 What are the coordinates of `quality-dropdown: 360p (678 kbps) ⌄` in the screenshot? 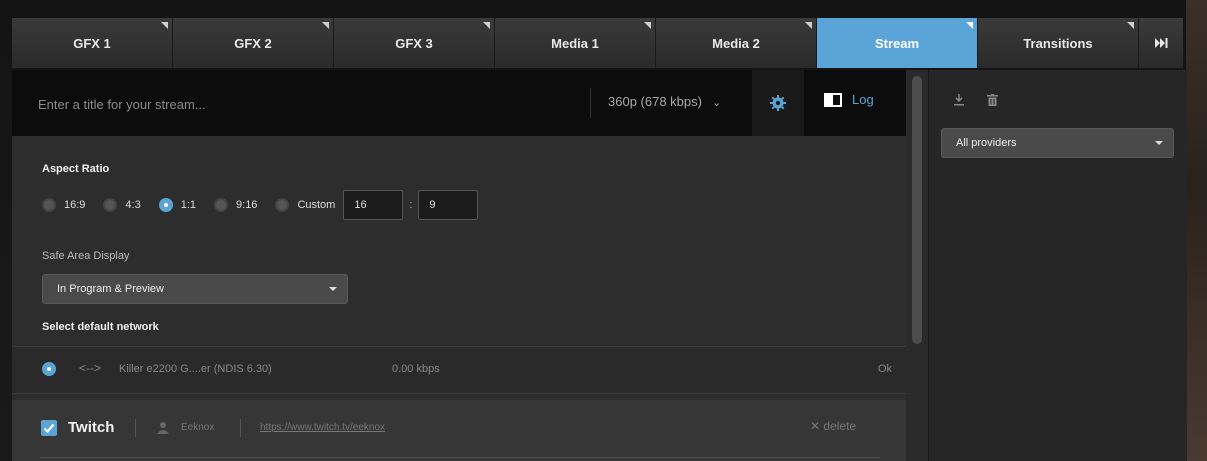 It's located at (664, 101).